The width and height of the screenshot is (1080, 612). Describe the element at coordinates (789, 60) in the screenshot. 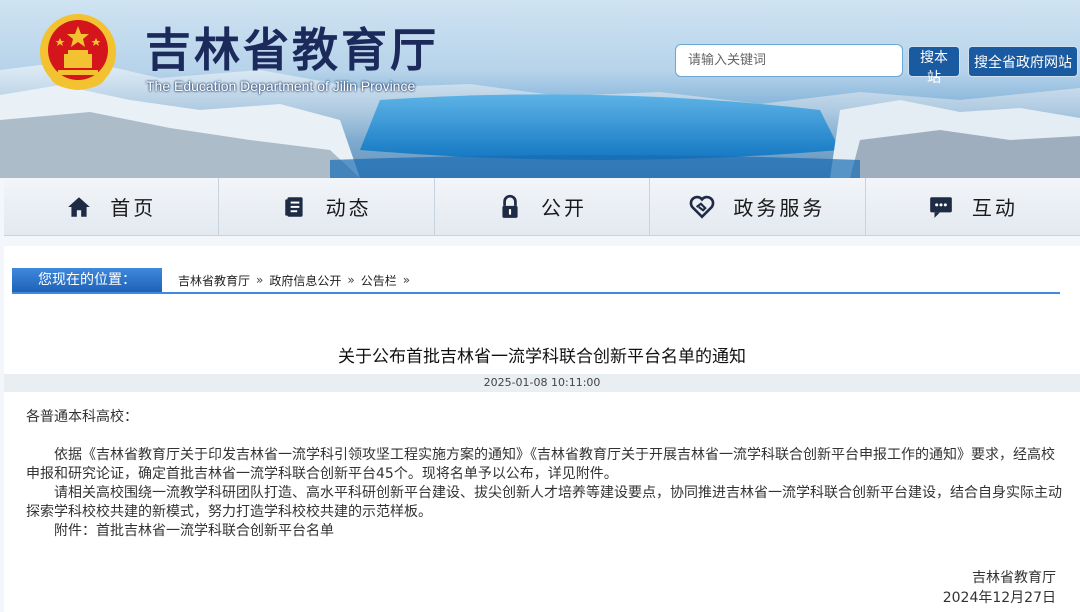

I see `search-input` at that location.